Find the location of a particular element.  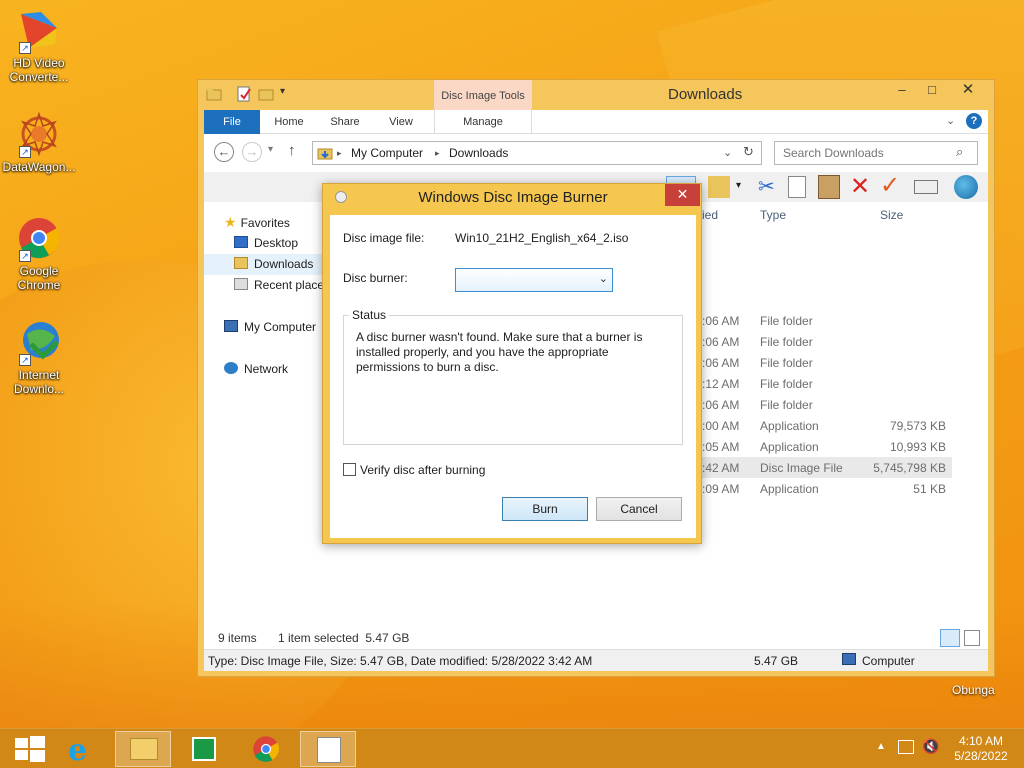

customize-qat-icon: ▾ is located at coordinates (288, 94).